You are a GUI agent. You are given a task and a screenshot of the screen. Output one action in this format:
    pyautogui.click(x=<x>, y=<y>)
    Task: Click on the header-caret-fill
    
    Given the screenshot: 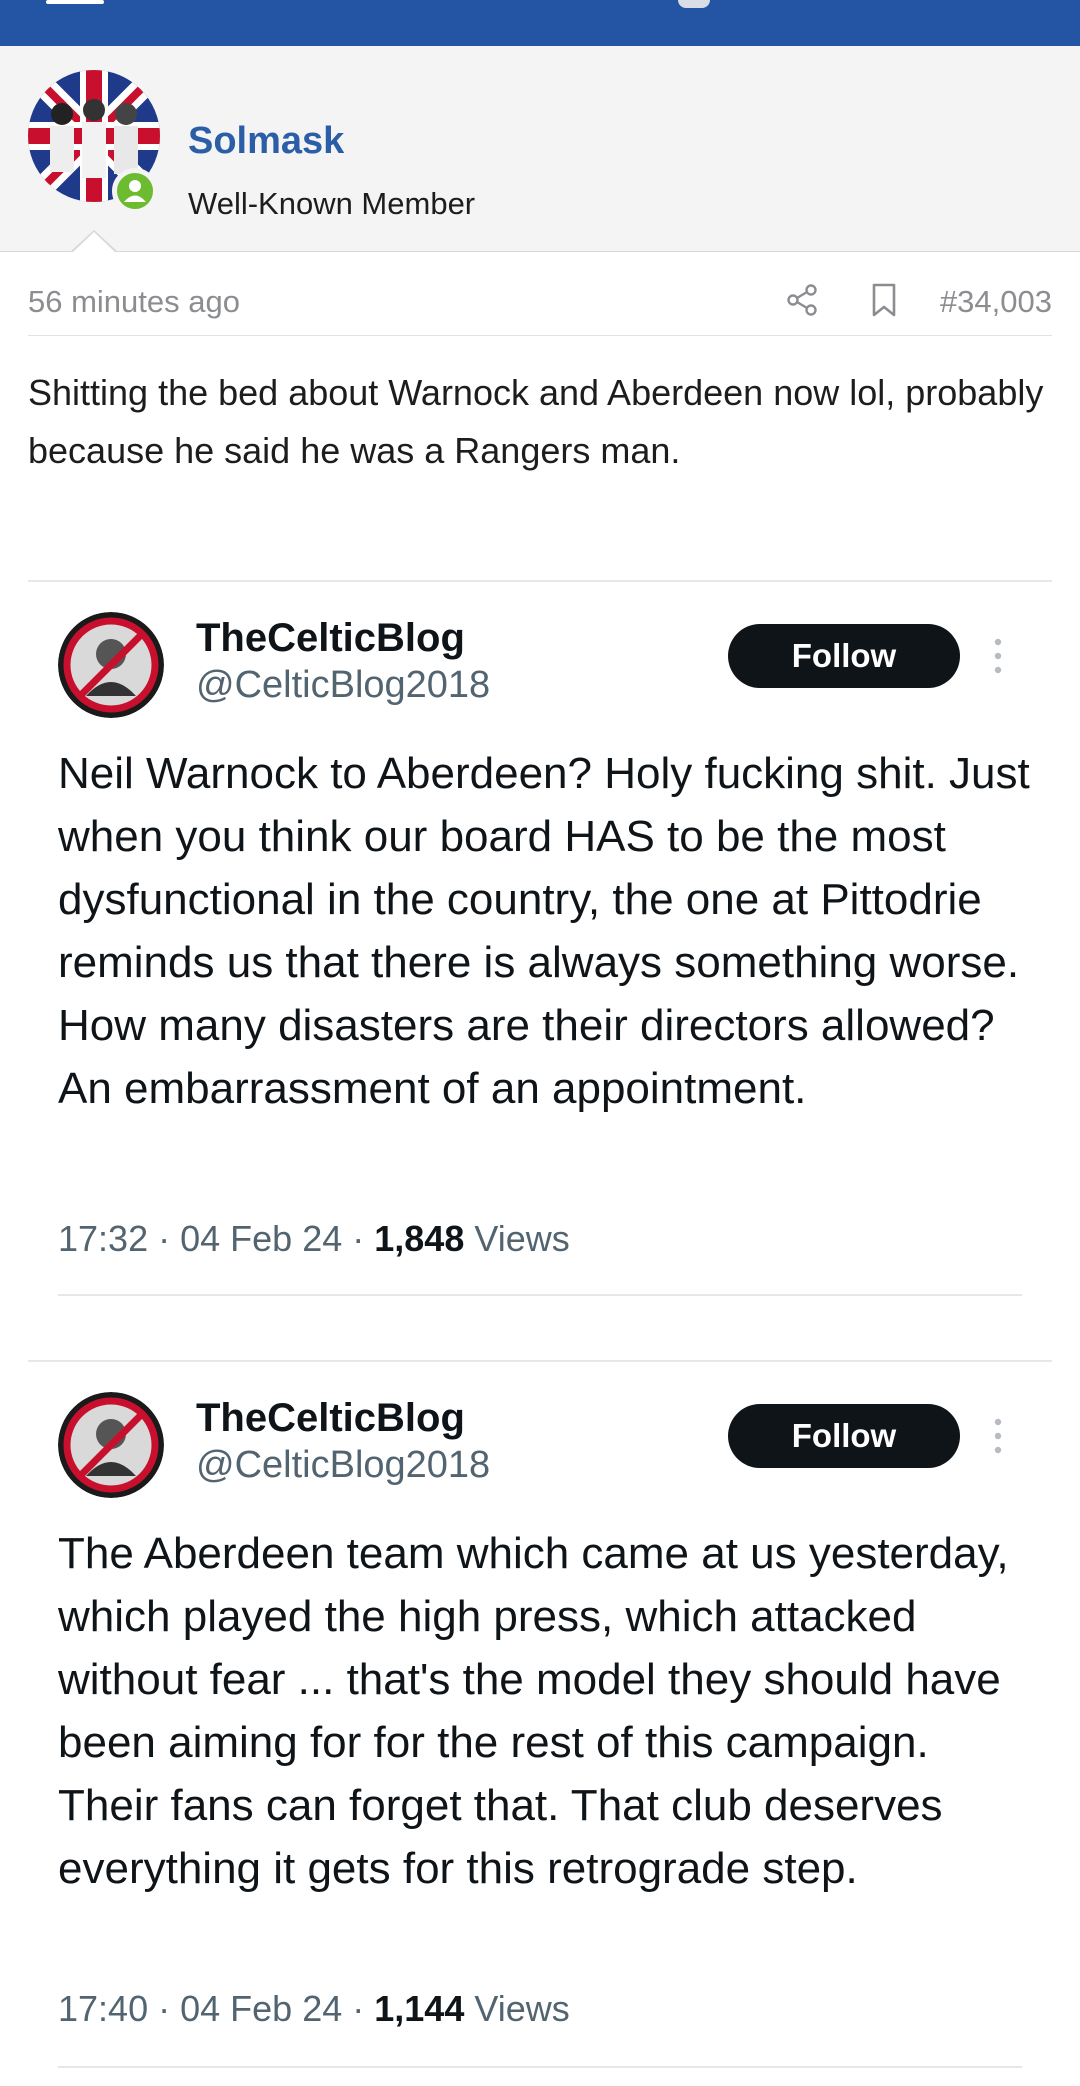 What is the action you would take?
    pyautogui.click(x=94, y=242)
    